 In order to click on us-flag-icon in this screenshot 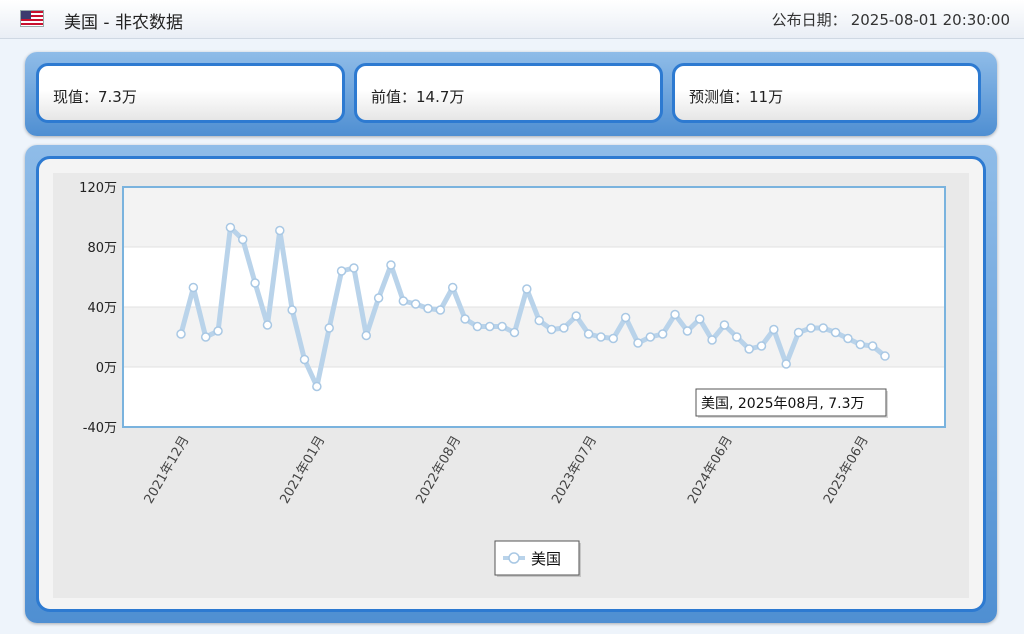, I will do `click(32, 18)`.